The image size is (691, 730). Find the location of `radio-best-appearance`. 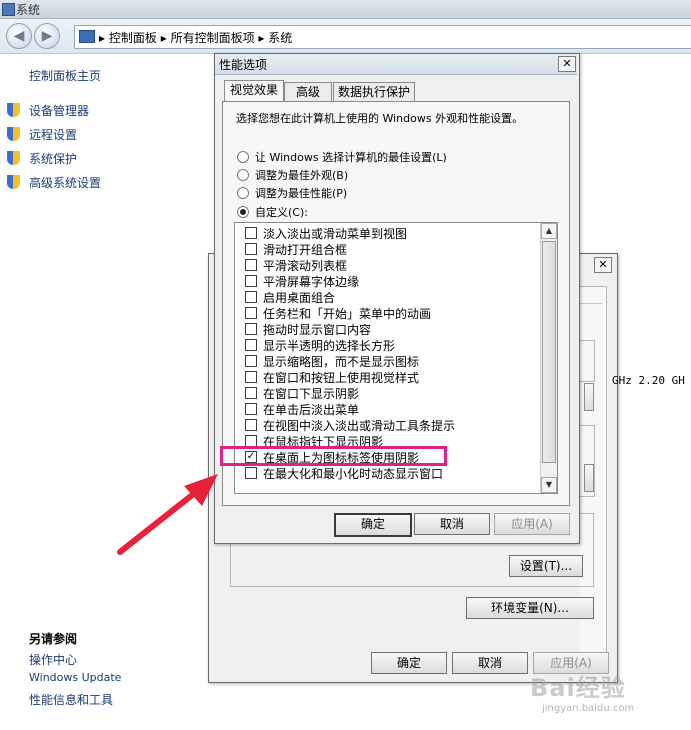

radio-best-appearance is located at coordinates (243, 175).